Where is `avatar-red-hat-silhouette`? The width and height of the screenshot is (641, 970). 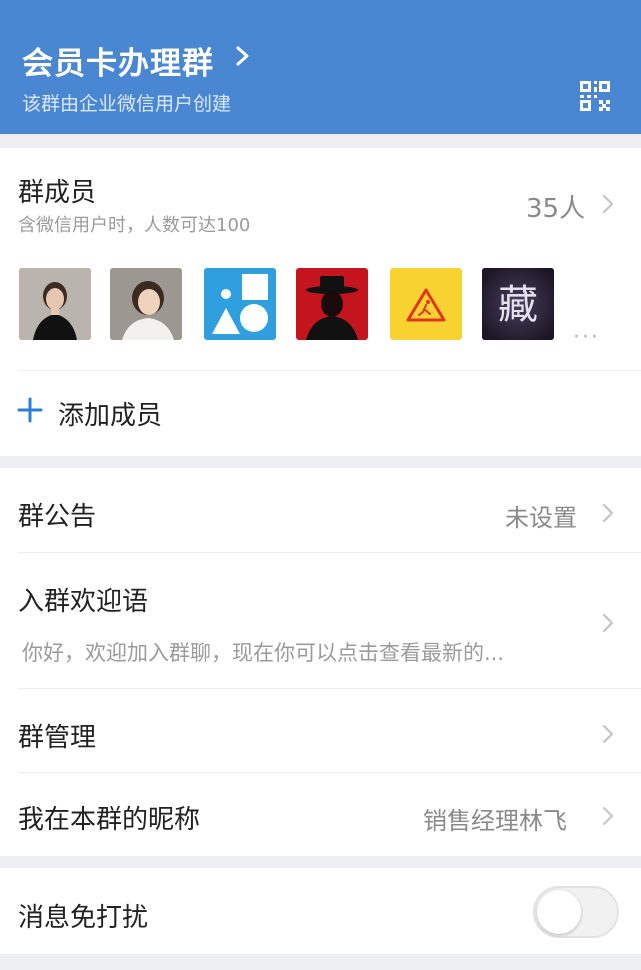
avatar-red-hat-silhouette is located at coordinates (332, 304).